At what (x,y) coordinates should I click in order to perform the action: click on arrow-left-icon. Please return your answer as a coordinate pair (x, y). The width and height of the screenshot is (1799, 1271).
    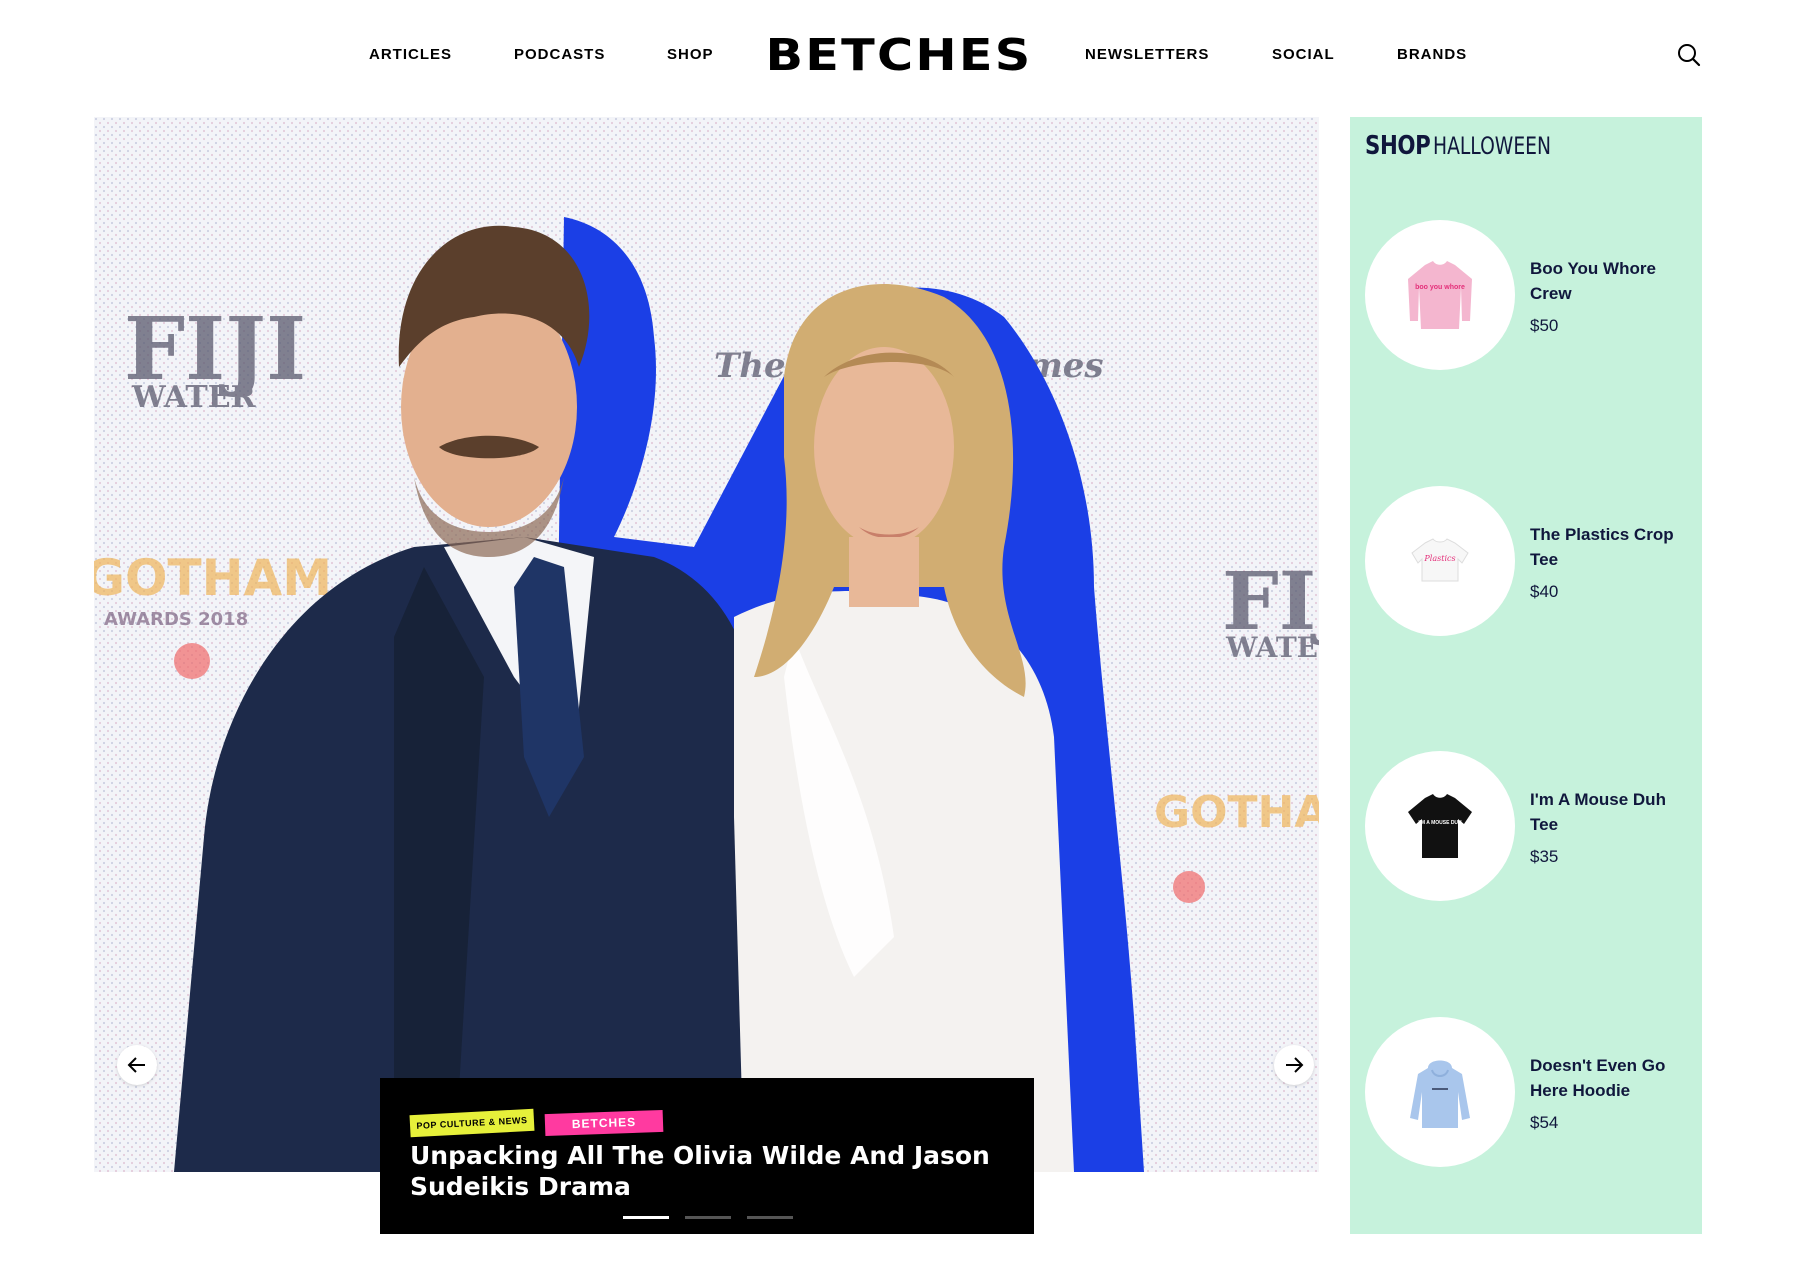
    Looking at the image, I should click on (136, 1065).